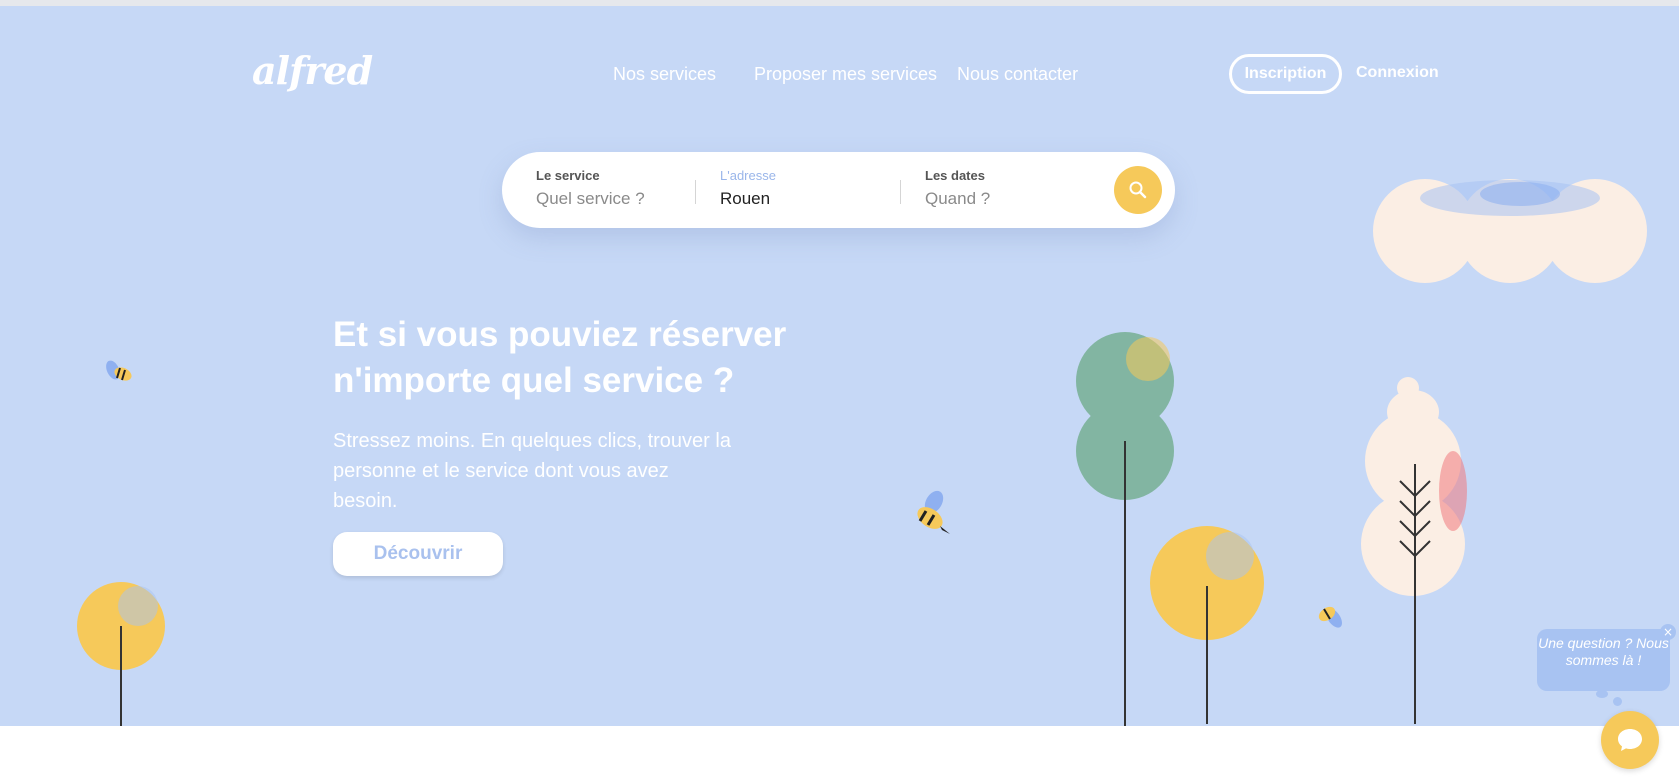 This screenshot has width=1679, height=780. Describe the element at coordinates (845, 74) in the screenshot. I see `nav-proposer-mes-services: Proposer mes services` at that location.